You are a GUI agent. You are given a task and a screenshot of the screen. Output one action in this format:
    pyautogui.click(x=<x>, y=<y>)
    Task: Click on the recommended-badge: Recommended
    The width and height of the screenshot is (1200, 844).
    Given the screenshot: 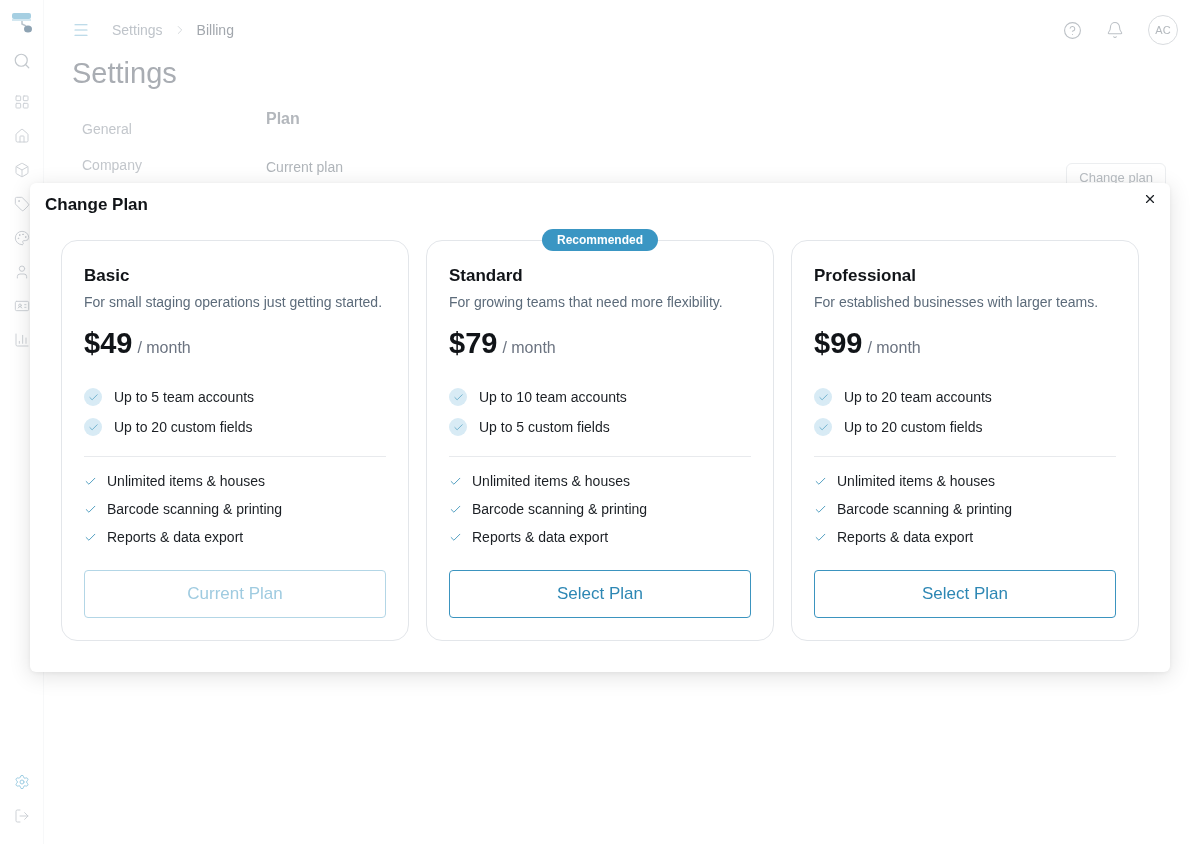 What is the action you would take?
    pyautogui.click(x=600, y=240)
    